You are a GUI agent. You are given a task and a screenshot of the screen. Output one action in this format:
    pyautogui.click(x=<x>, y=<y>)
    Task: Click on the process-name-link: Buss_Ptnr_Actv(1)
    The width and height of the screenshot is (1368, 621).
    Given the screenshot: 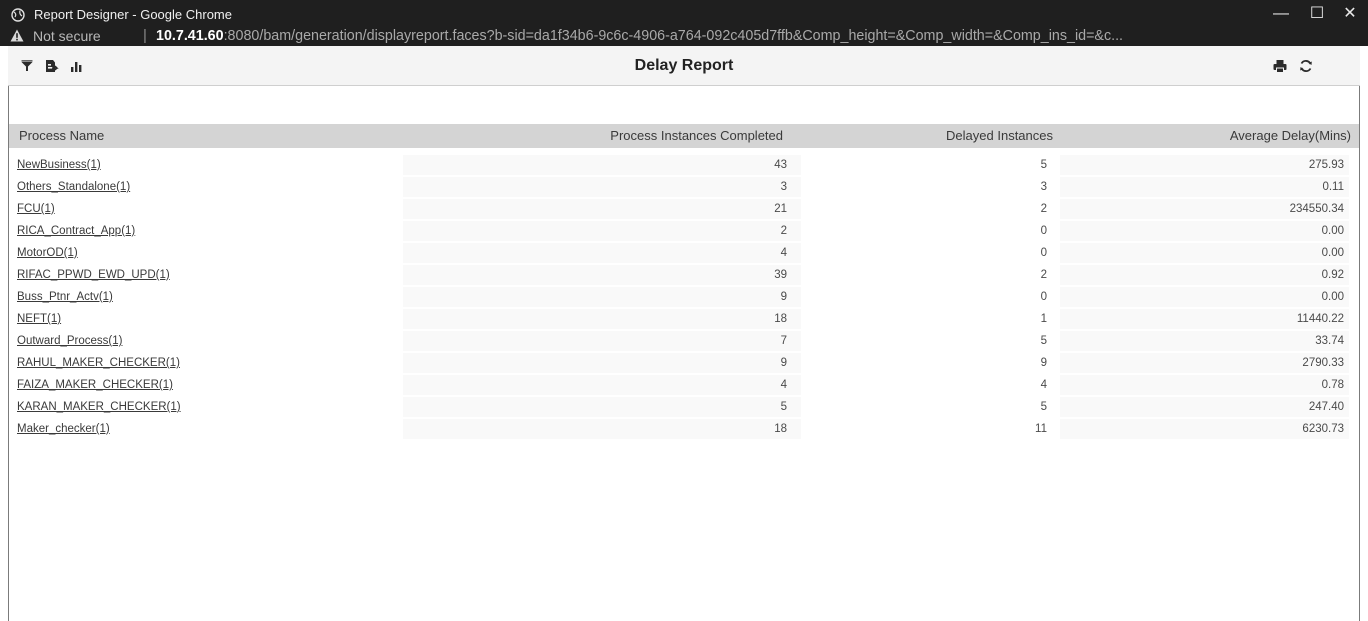 What is the action you would take?
    pyautogui.click(x=65, y=297)
    